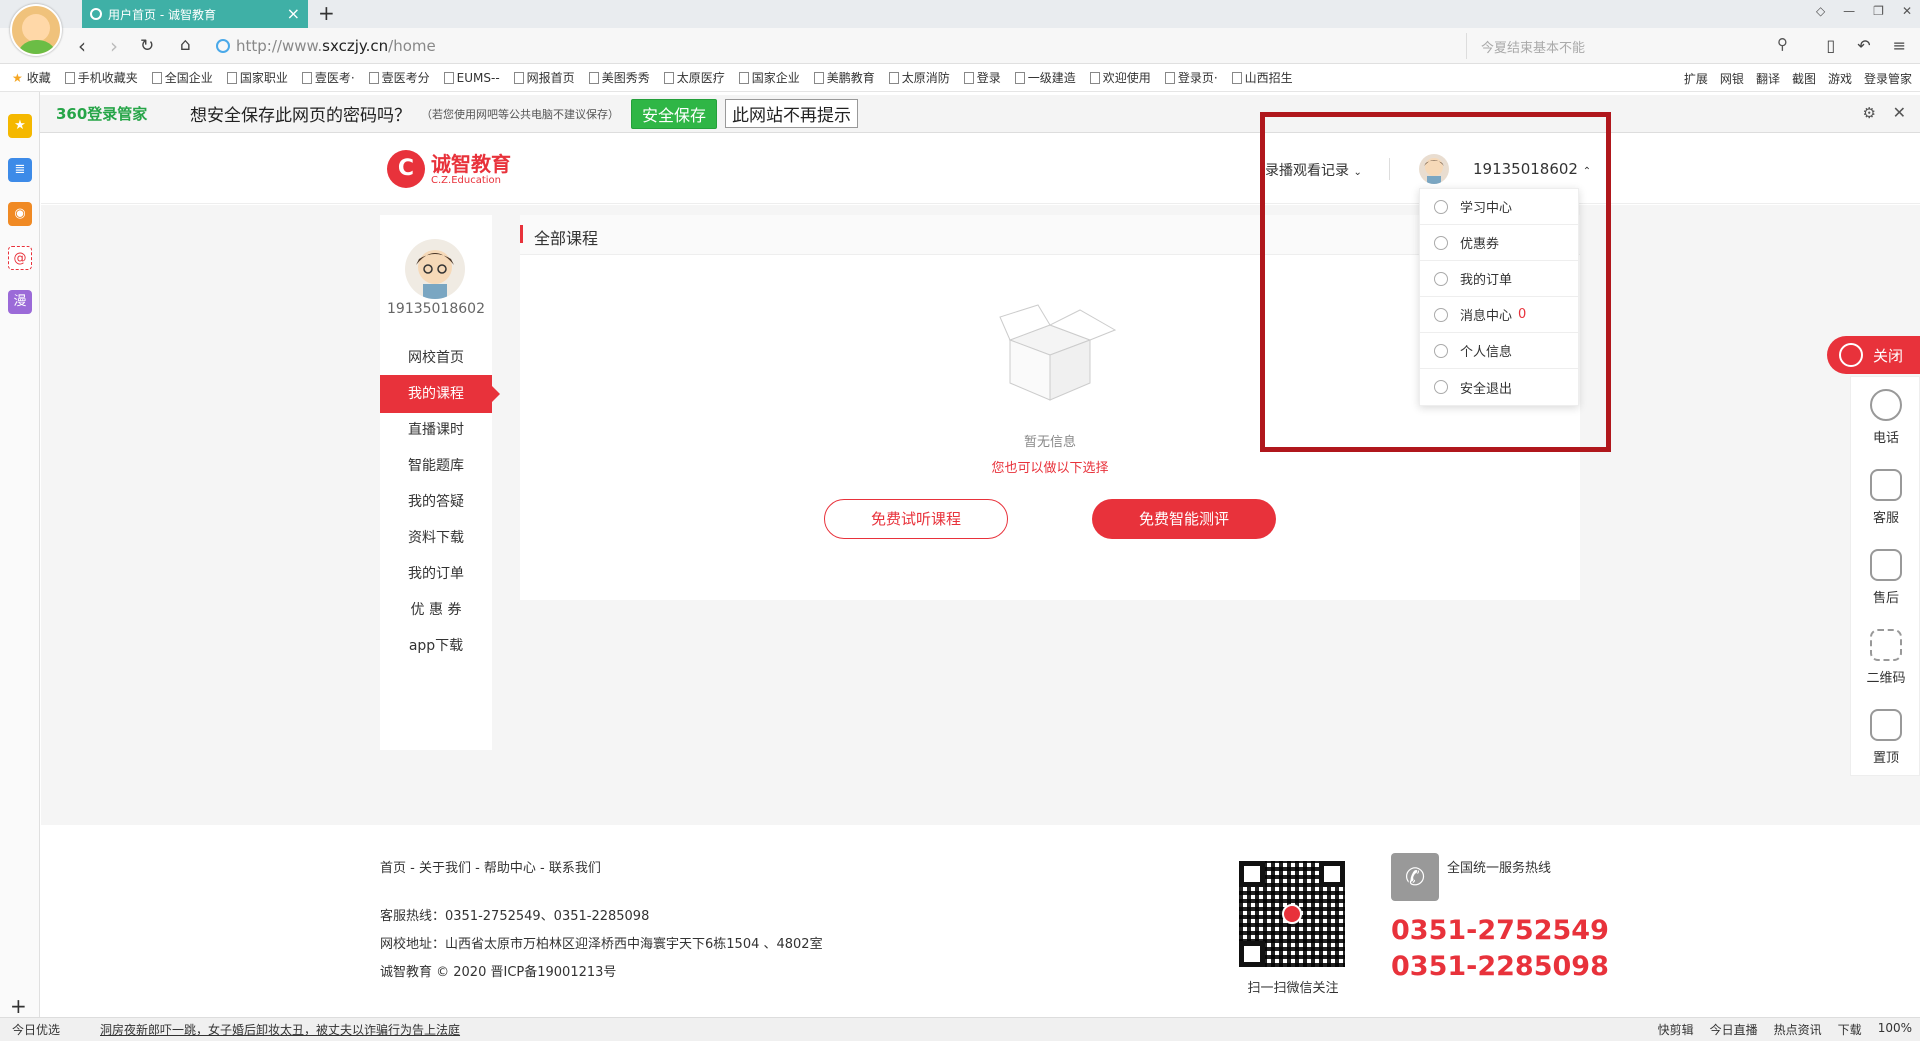  What do you see at coordinates (1532, 169) in the screenshot?
I see `header-username: 19135018602 ⌃` at bounding box center [1532, 169].